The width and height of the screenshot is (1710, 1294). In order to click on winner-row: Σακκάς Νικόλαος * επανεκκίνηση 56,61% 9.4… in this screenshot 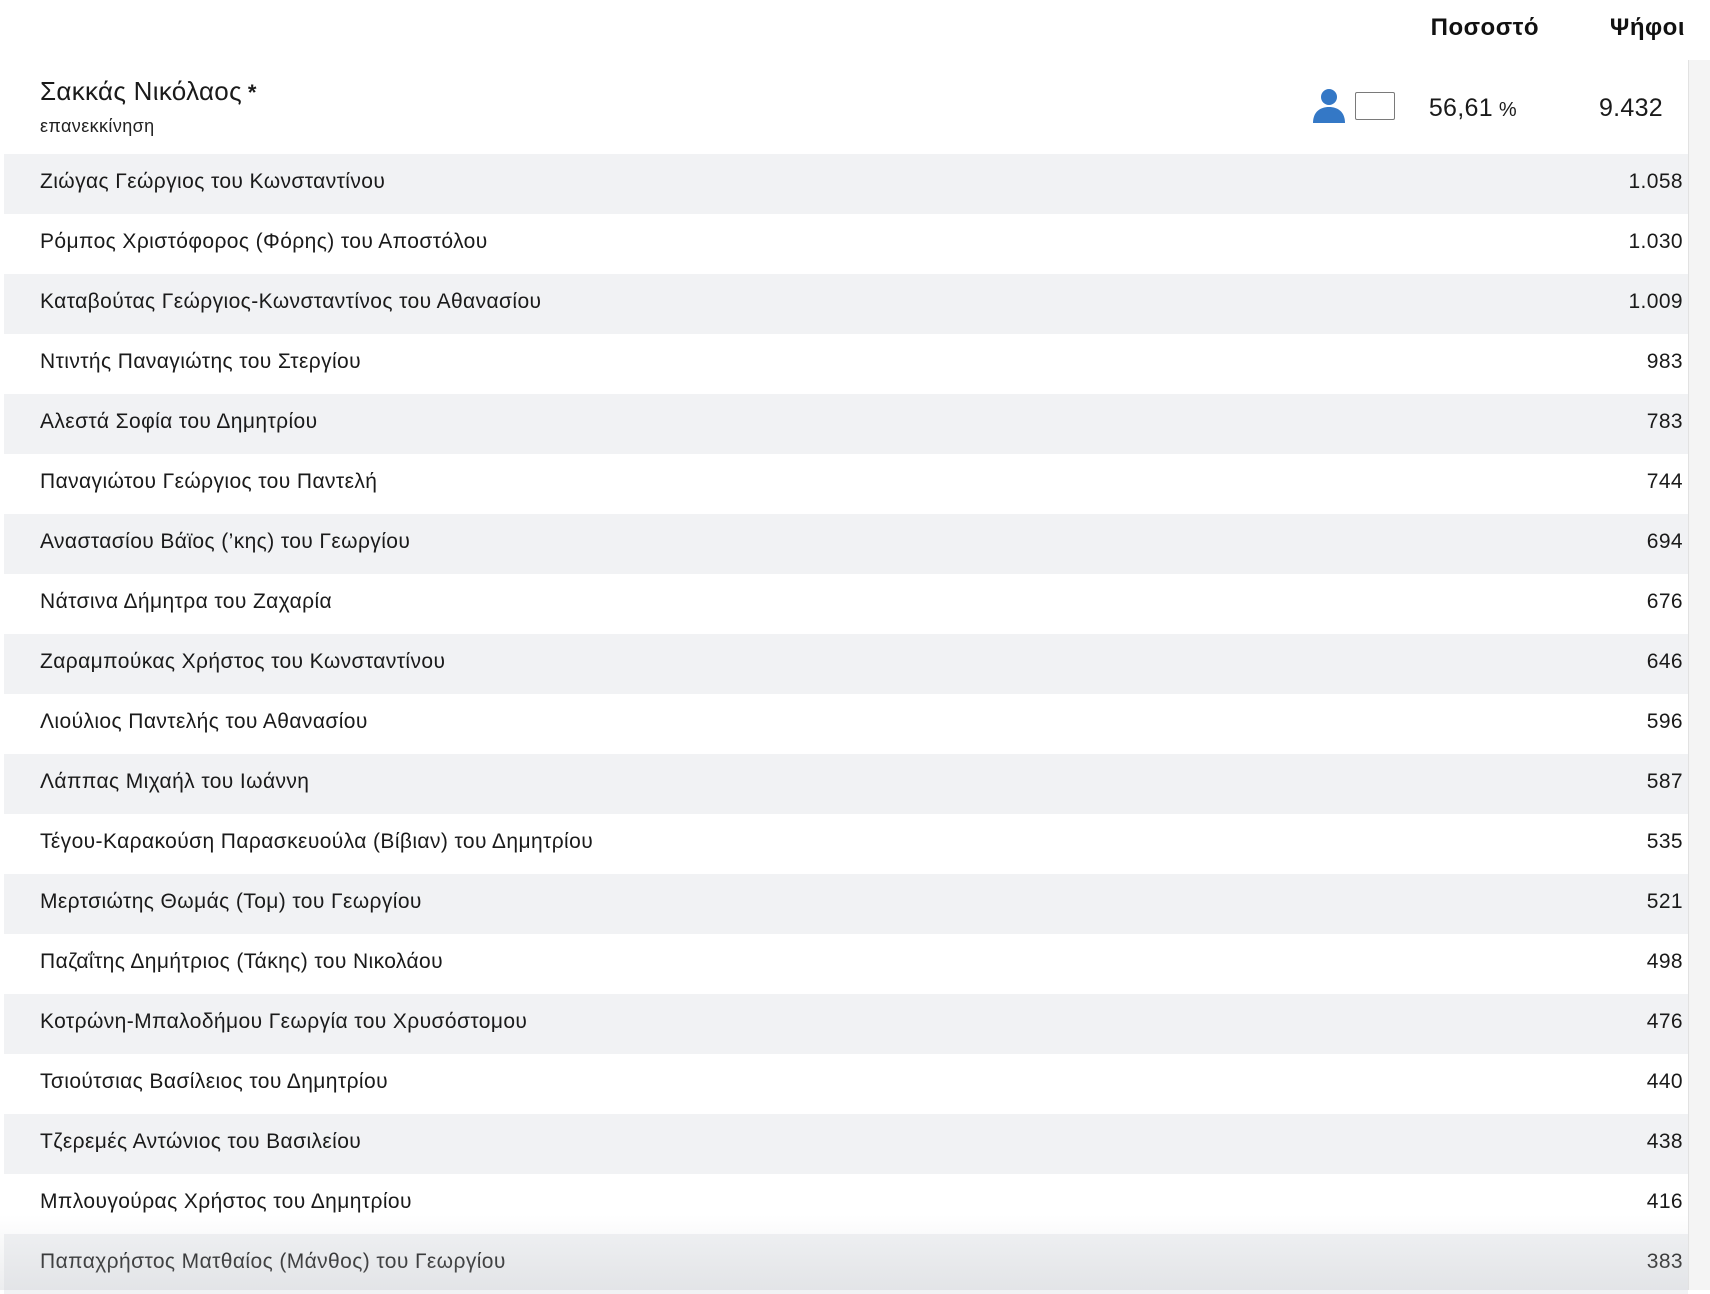, I will do `click(844, 107)`.